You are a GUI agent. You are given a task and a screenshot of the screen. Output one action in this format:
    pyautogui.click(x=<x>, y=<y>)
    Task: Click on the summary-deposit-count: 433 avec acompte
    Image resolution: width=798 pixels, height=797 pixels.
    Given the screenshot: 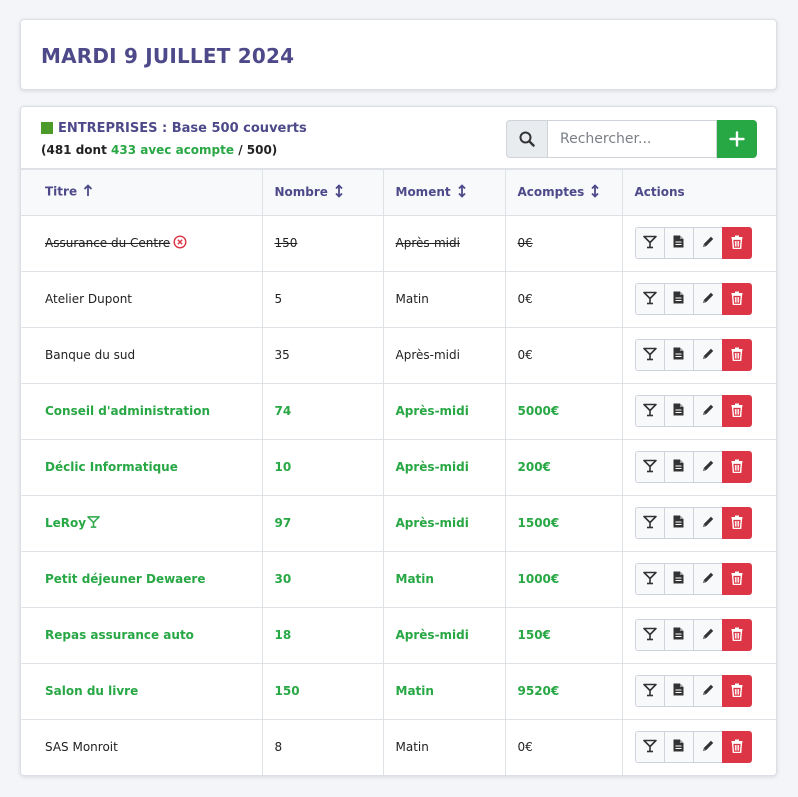 What is the action you would take?
    pyautogui.click(x=173, y=150)
    